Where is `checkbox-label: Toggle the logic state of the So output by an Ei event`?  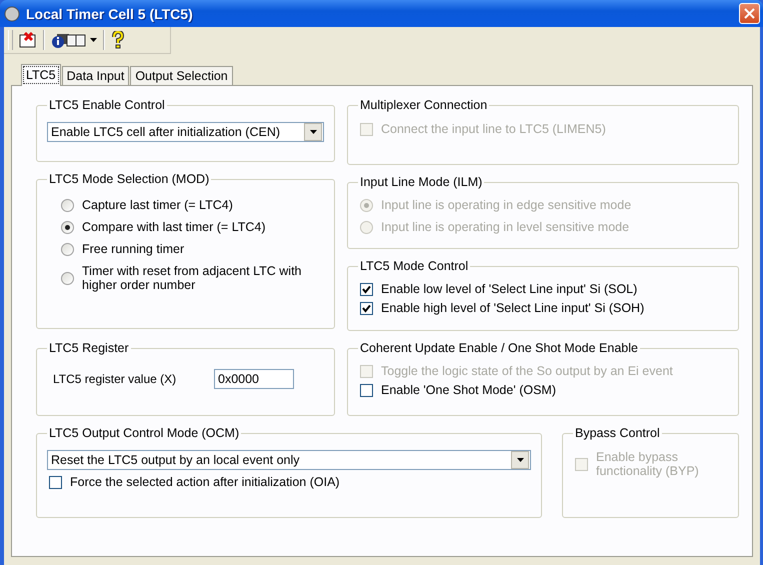
checkbox-label: Toggle the logic state of the So output by an Ei event is located at coordinates (527, 371).